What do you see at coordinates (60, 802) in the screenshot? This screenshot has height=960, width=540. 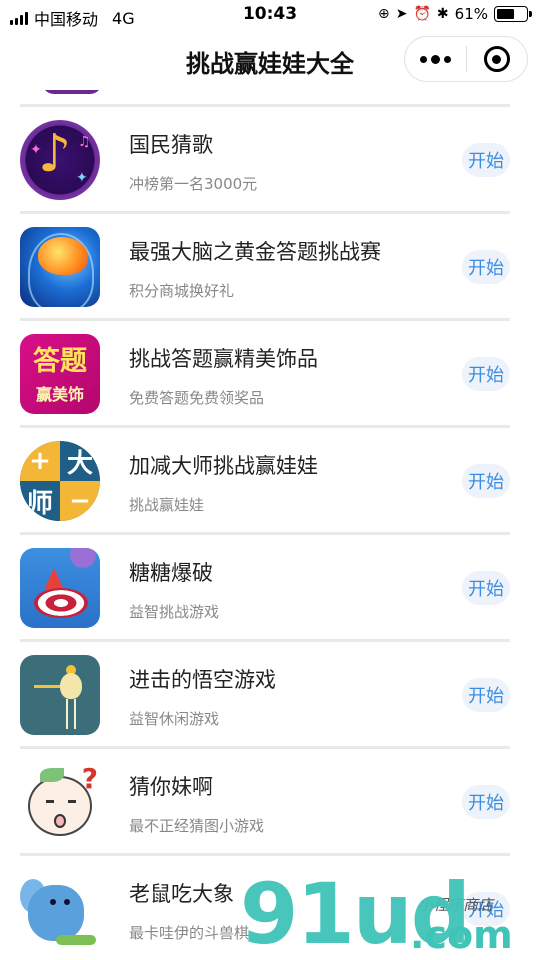 I see `sister-icon: ?` at bounding box center [60, 802].